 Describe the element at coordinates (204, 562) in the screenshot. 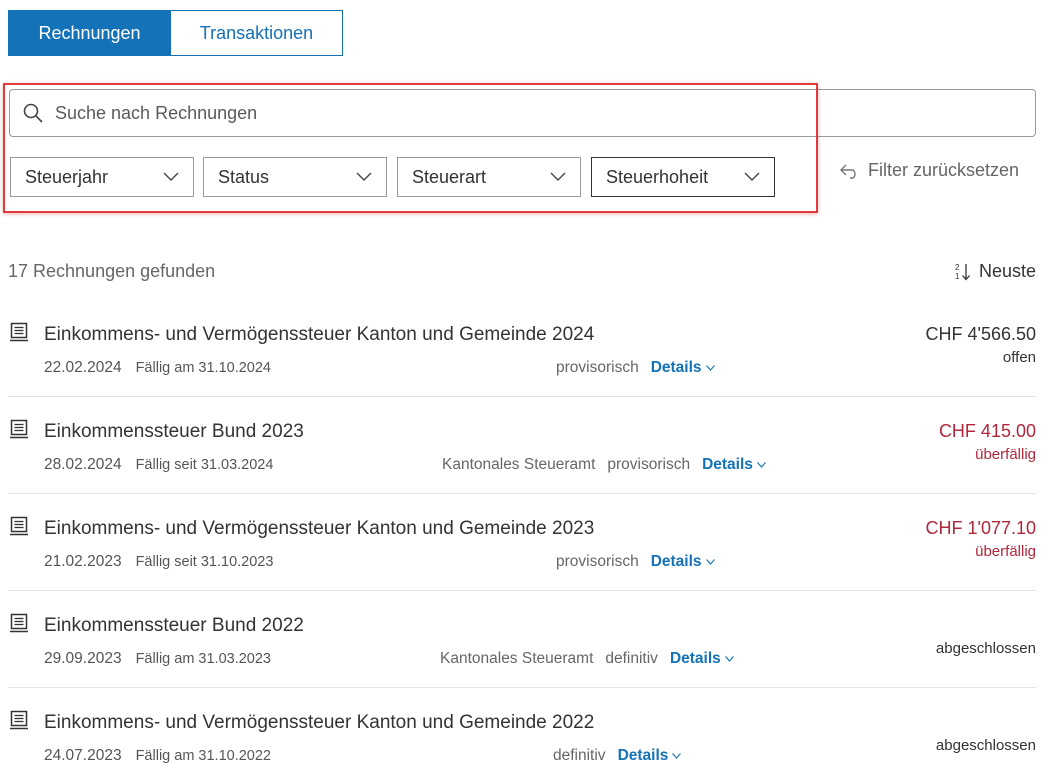

I see `invoice-due: Fällig seit 31.10.2023` at that location.